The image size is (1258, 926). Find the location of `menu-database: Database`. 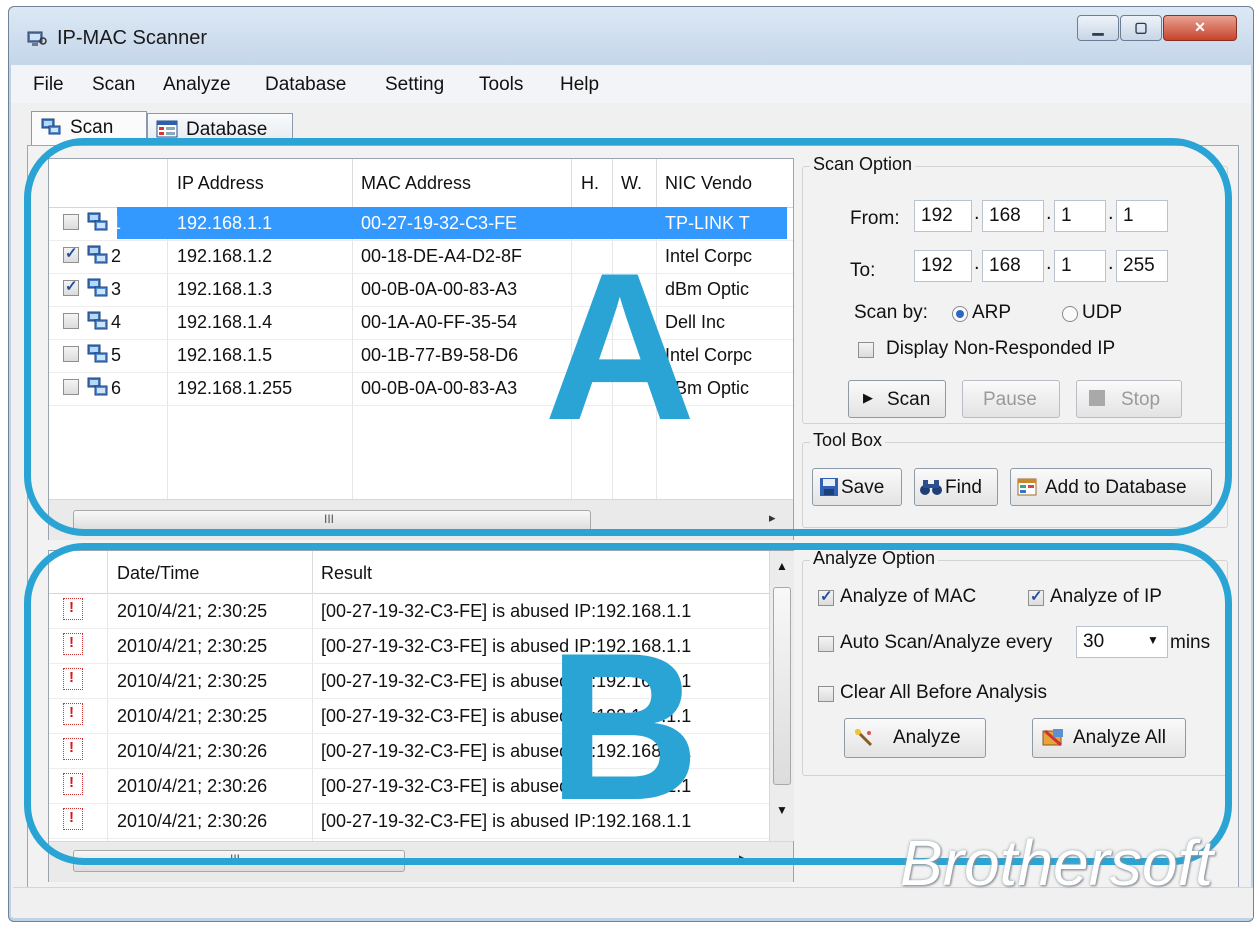

menu-database: Database is located at coordinates (305, 85).